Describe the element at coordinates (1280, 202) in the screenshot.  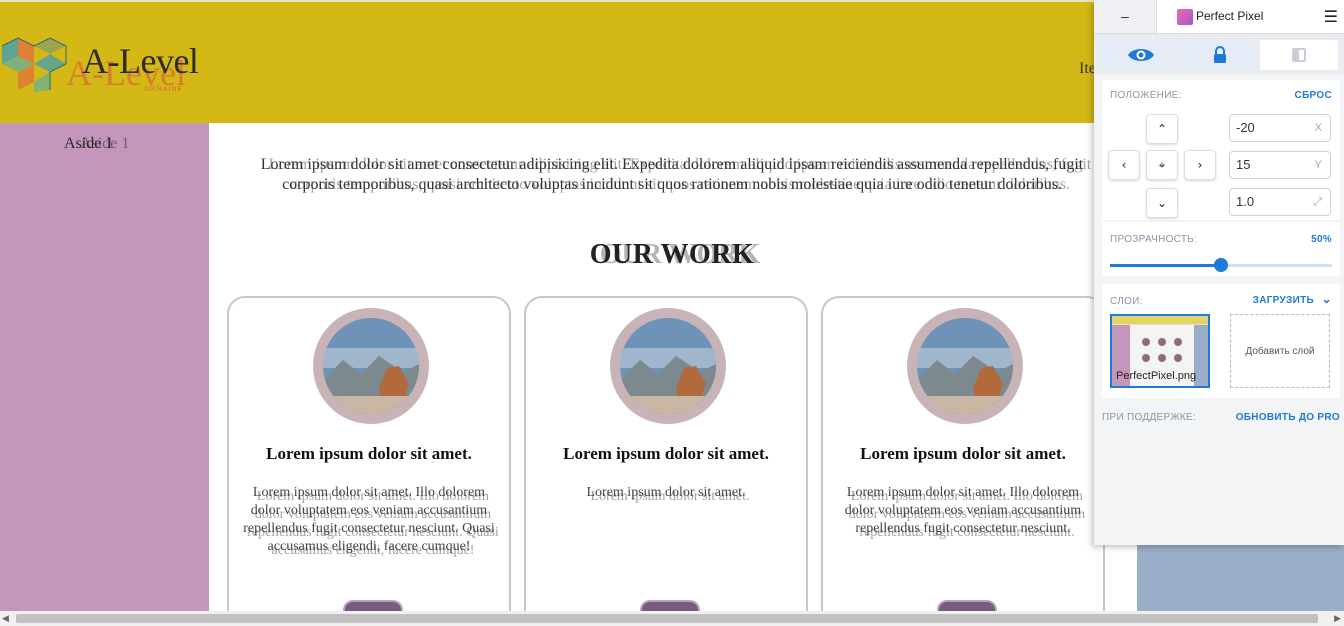
I see `scale-input: 1.0 ⤢` at that location.